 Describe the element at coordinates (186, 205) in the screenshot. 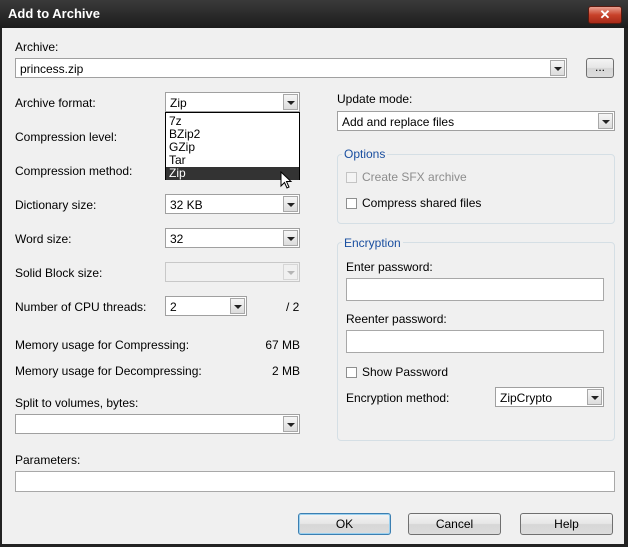

I see `dictionary-size-value: 32 KB` at that location.